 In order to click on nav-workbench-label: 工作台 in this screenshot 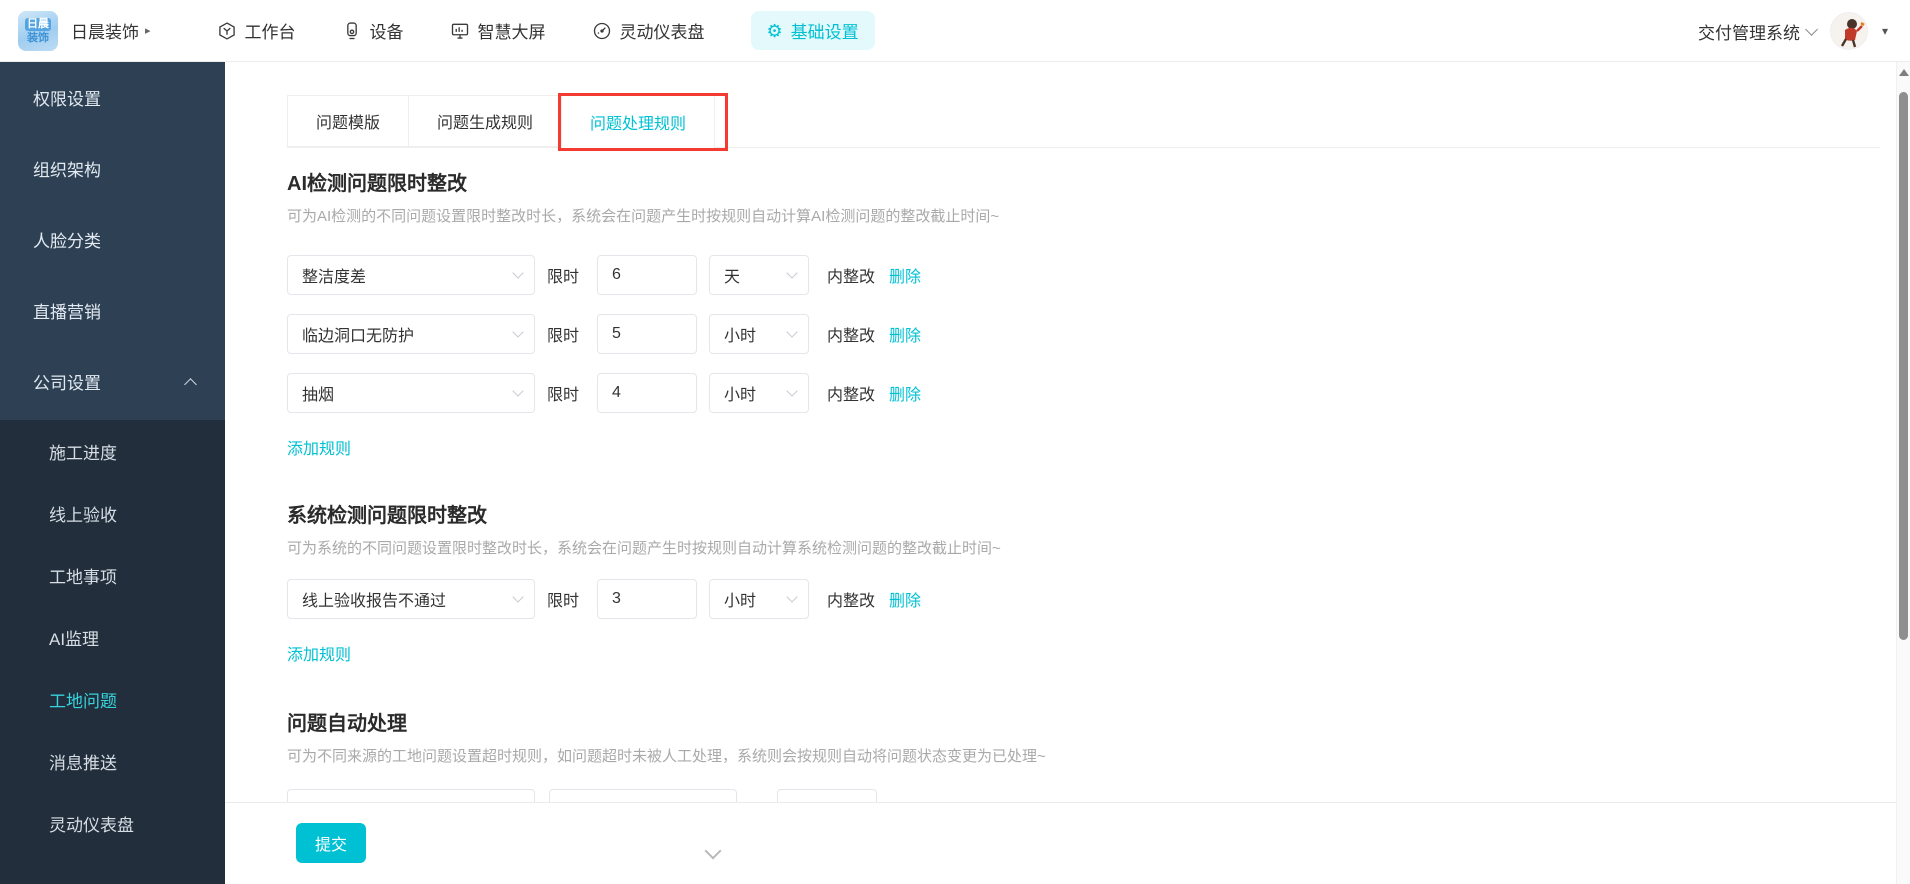, I will do `click(270, 32)`.